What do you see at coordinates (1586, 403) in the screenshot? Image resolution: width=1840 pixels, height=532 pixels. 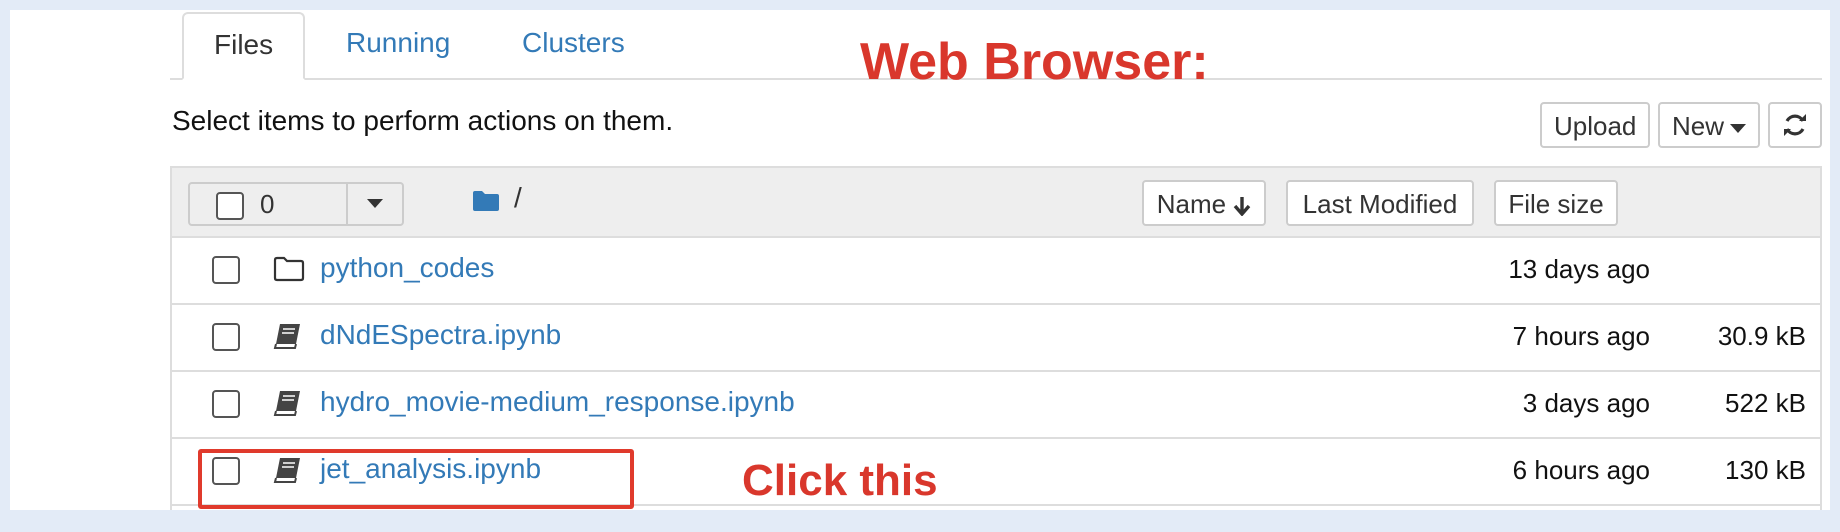 I see `file-modified: 3 days ago` at bounding box center [1586, 403].